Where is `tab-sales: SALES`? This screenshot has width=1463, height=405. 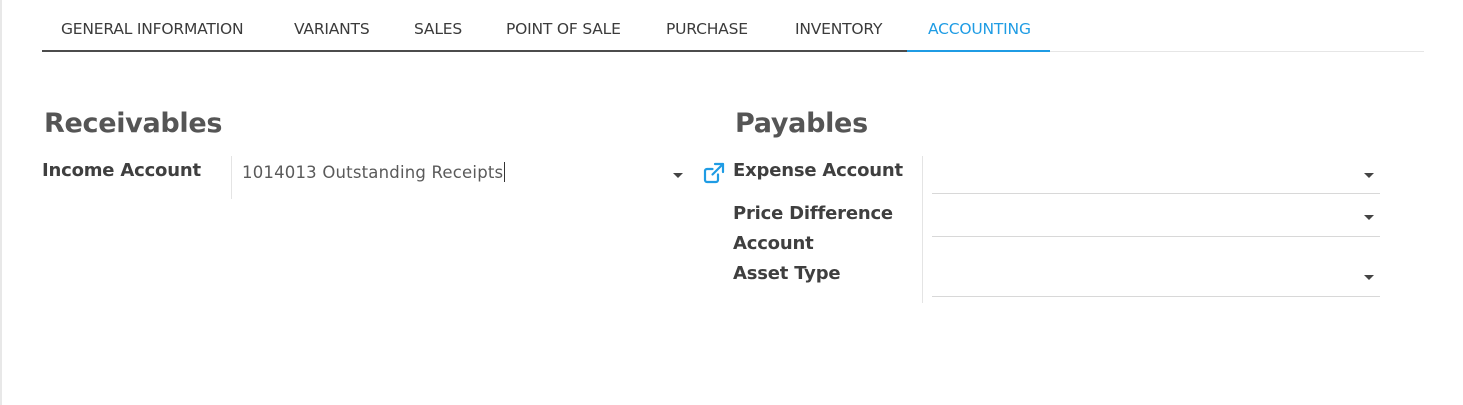 tab-sales: SALES is located at coordinates (438, 29).